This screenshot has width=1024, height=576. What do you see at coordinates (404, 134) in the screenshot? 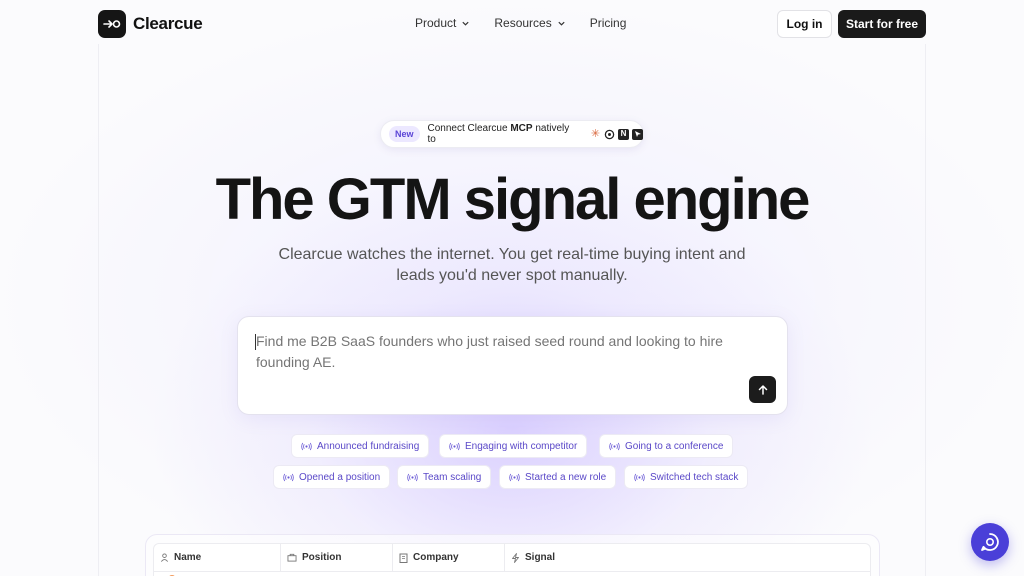
I see `new-tag: New` at bounding box center [404, 134].